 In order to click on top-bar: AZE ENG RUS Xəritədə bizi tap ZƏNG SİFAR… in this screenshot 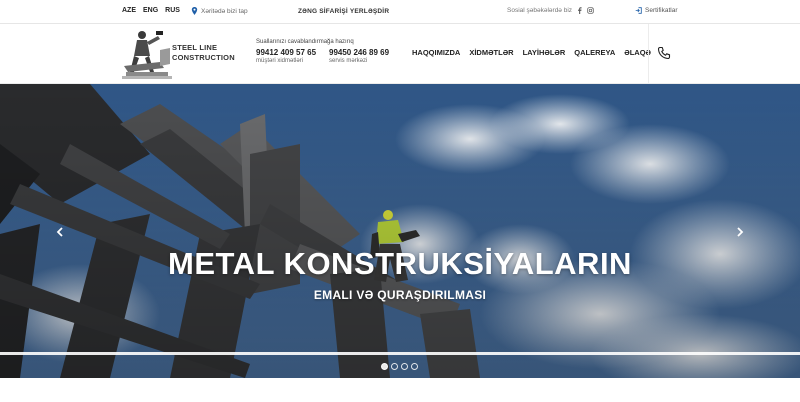, I will do `click(400, 12)`.